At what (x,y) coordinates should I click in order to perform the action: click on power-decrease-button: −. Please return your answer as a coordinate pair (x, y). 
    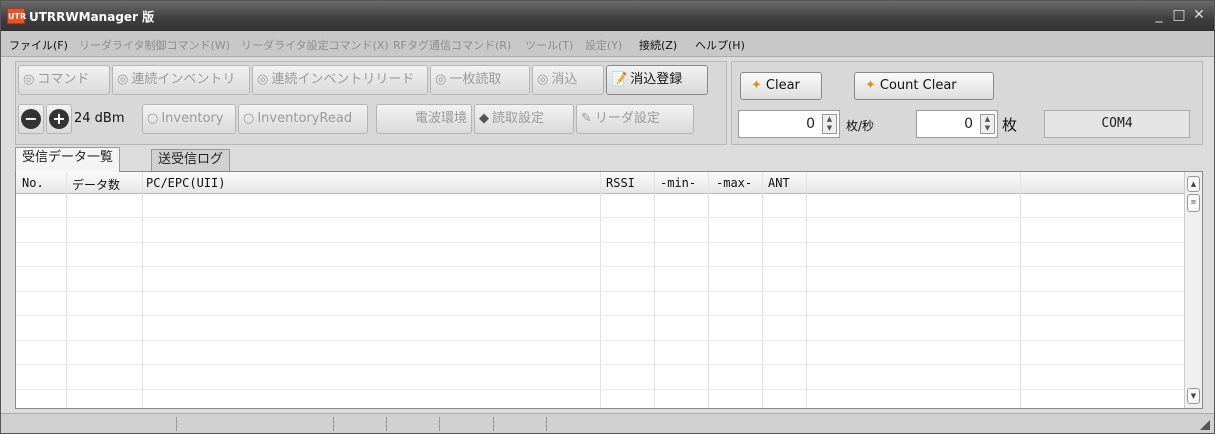
    Looking at the image, I should click on (31, 119).